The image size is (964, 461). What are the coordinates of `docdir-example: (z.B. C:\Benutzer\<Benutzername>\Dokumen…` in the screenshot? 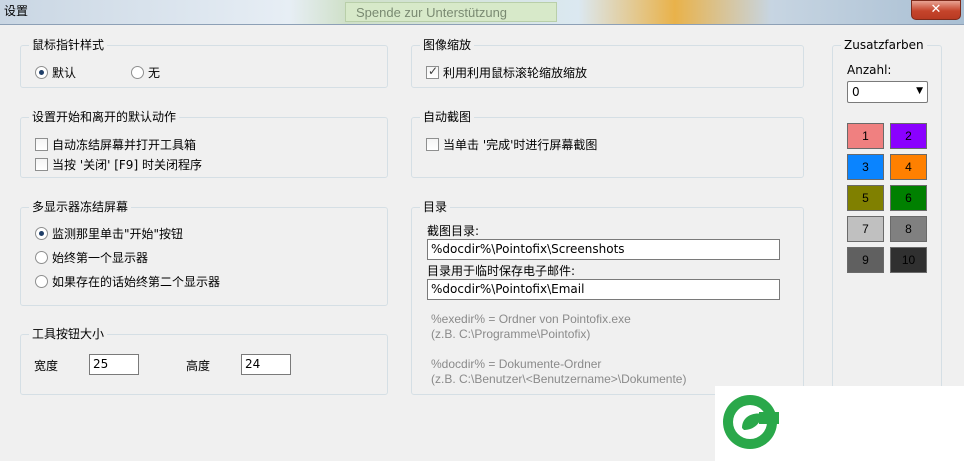 It's located at (559, 379).